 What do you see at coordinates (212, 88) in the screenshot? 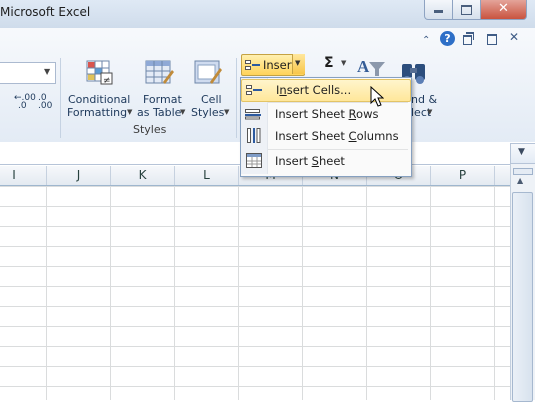
I see `cell-styles-button: Cell Styles ▼` at bounding box center [212, 88].